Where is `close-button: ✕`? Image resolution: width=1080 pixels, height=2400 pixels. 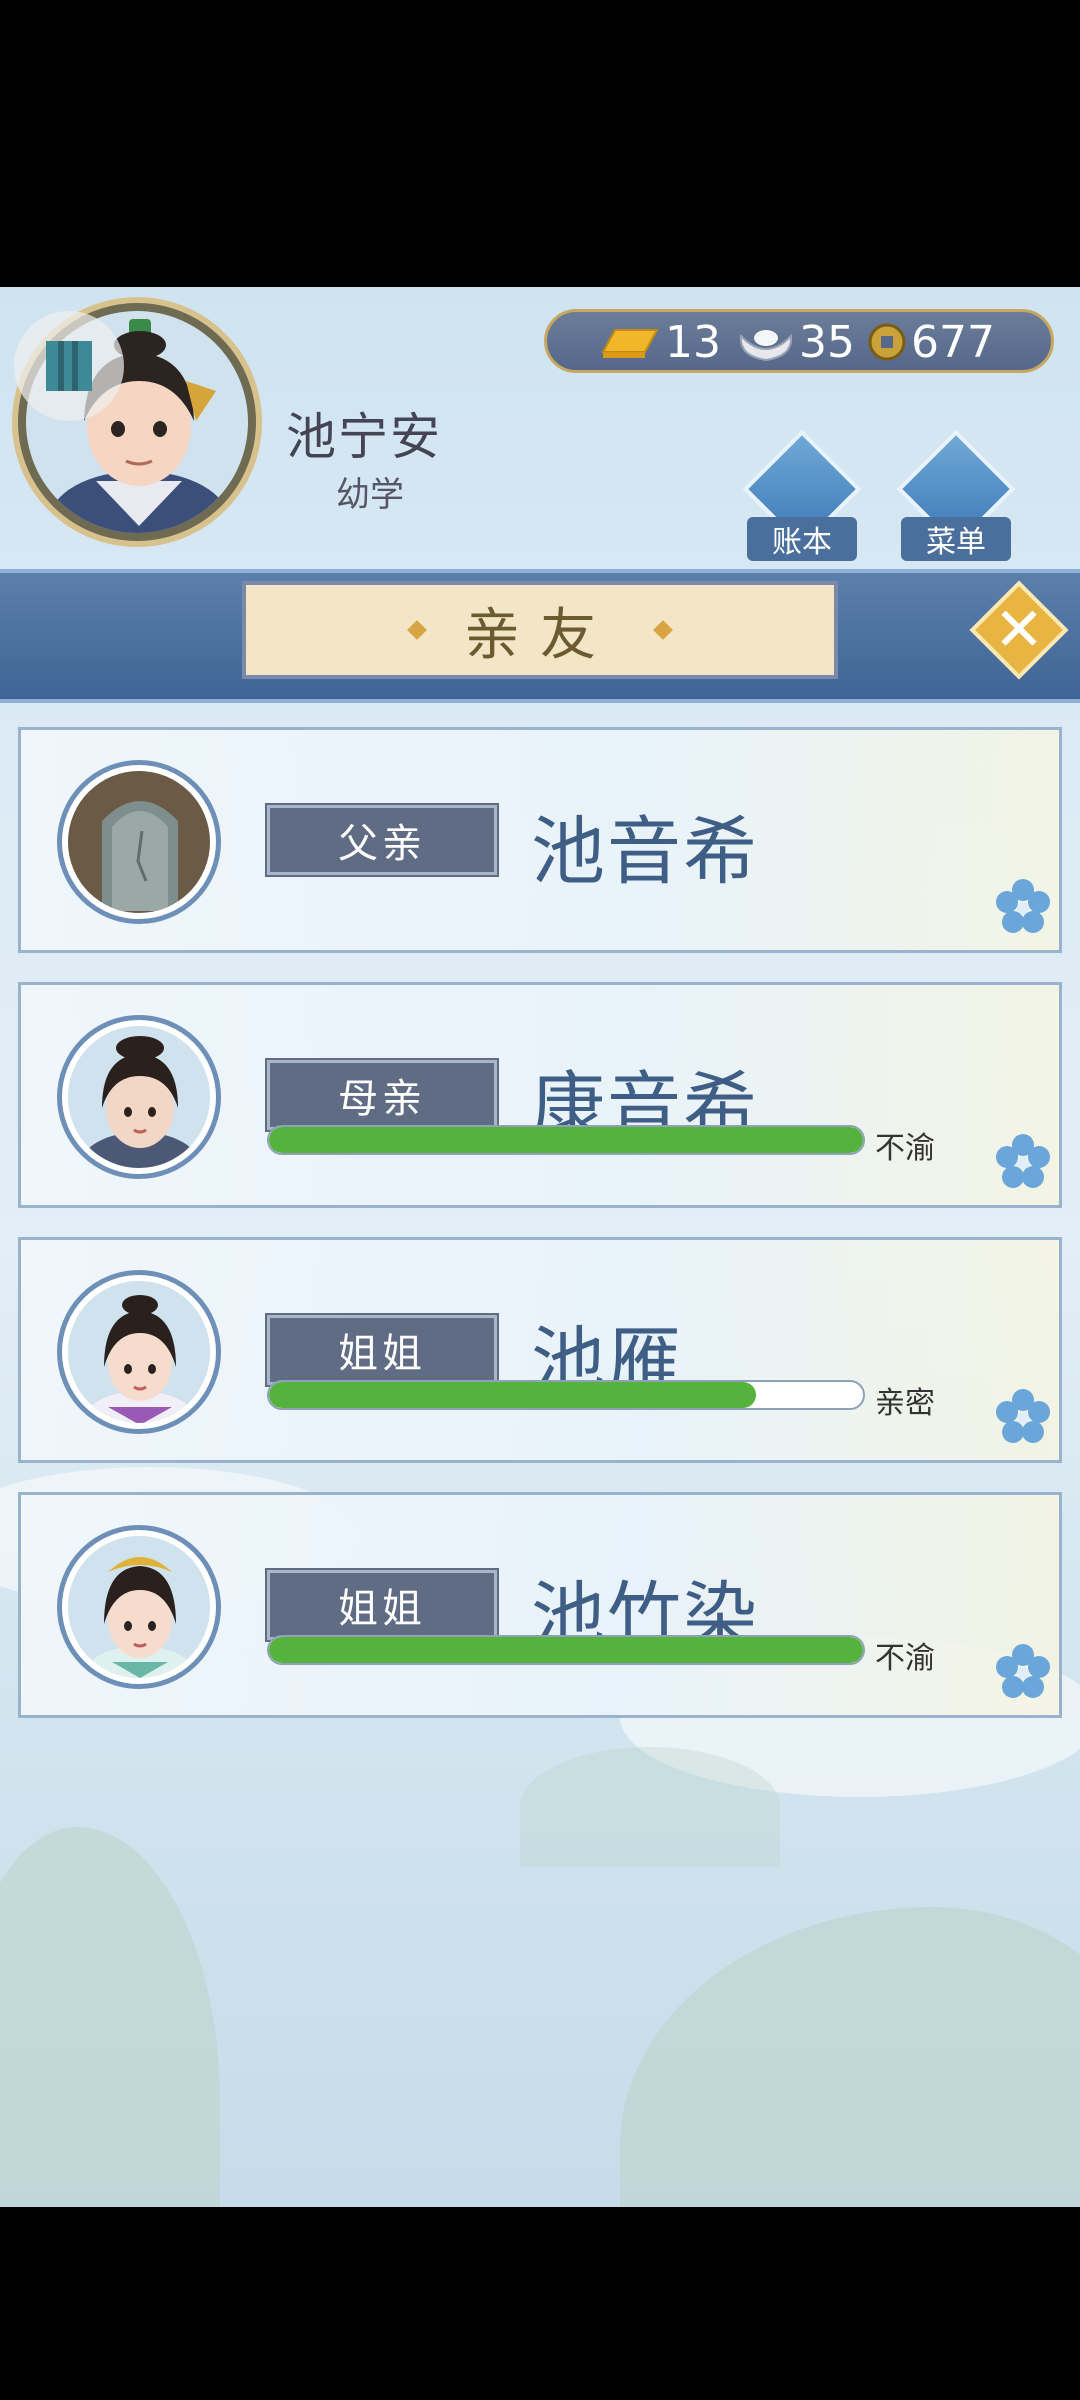
close-button: ✕ is located at coordinates (1019, 630).